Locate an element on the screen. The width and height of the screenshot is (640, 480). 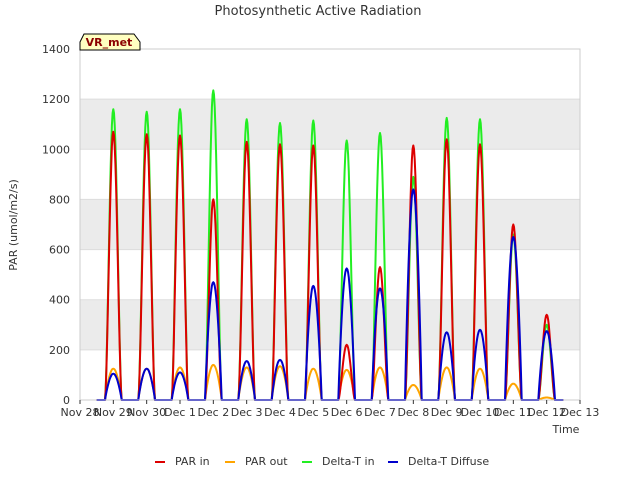
legend-label: PAR in is located at coordinates (192, 461).